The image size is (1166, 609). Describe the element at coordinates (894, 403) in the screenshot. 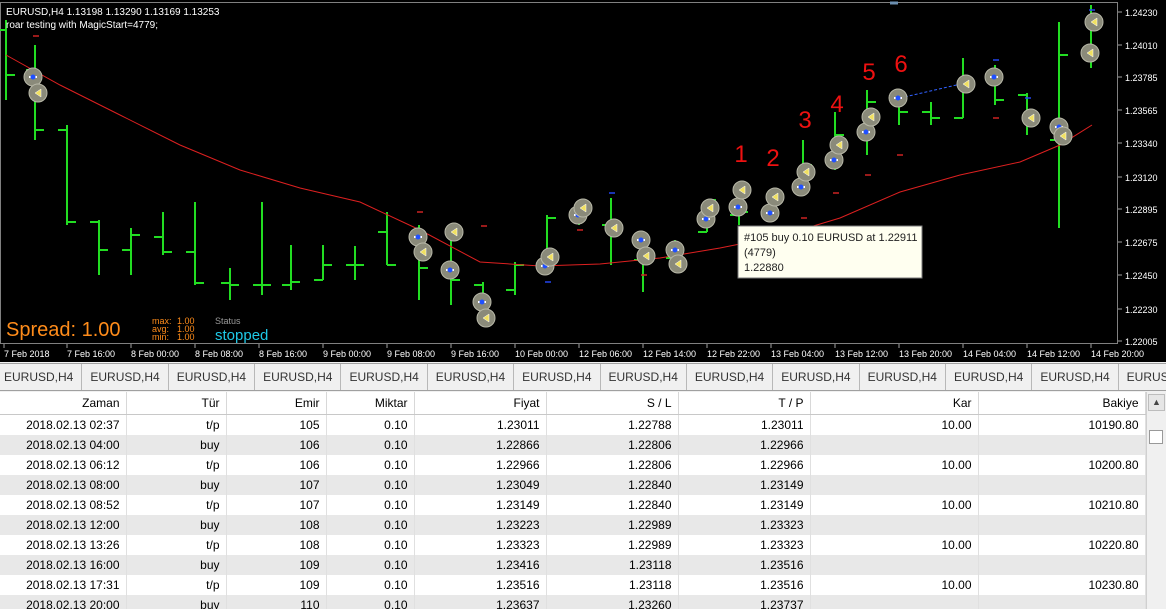

I see `column-header: Kar` at that location.